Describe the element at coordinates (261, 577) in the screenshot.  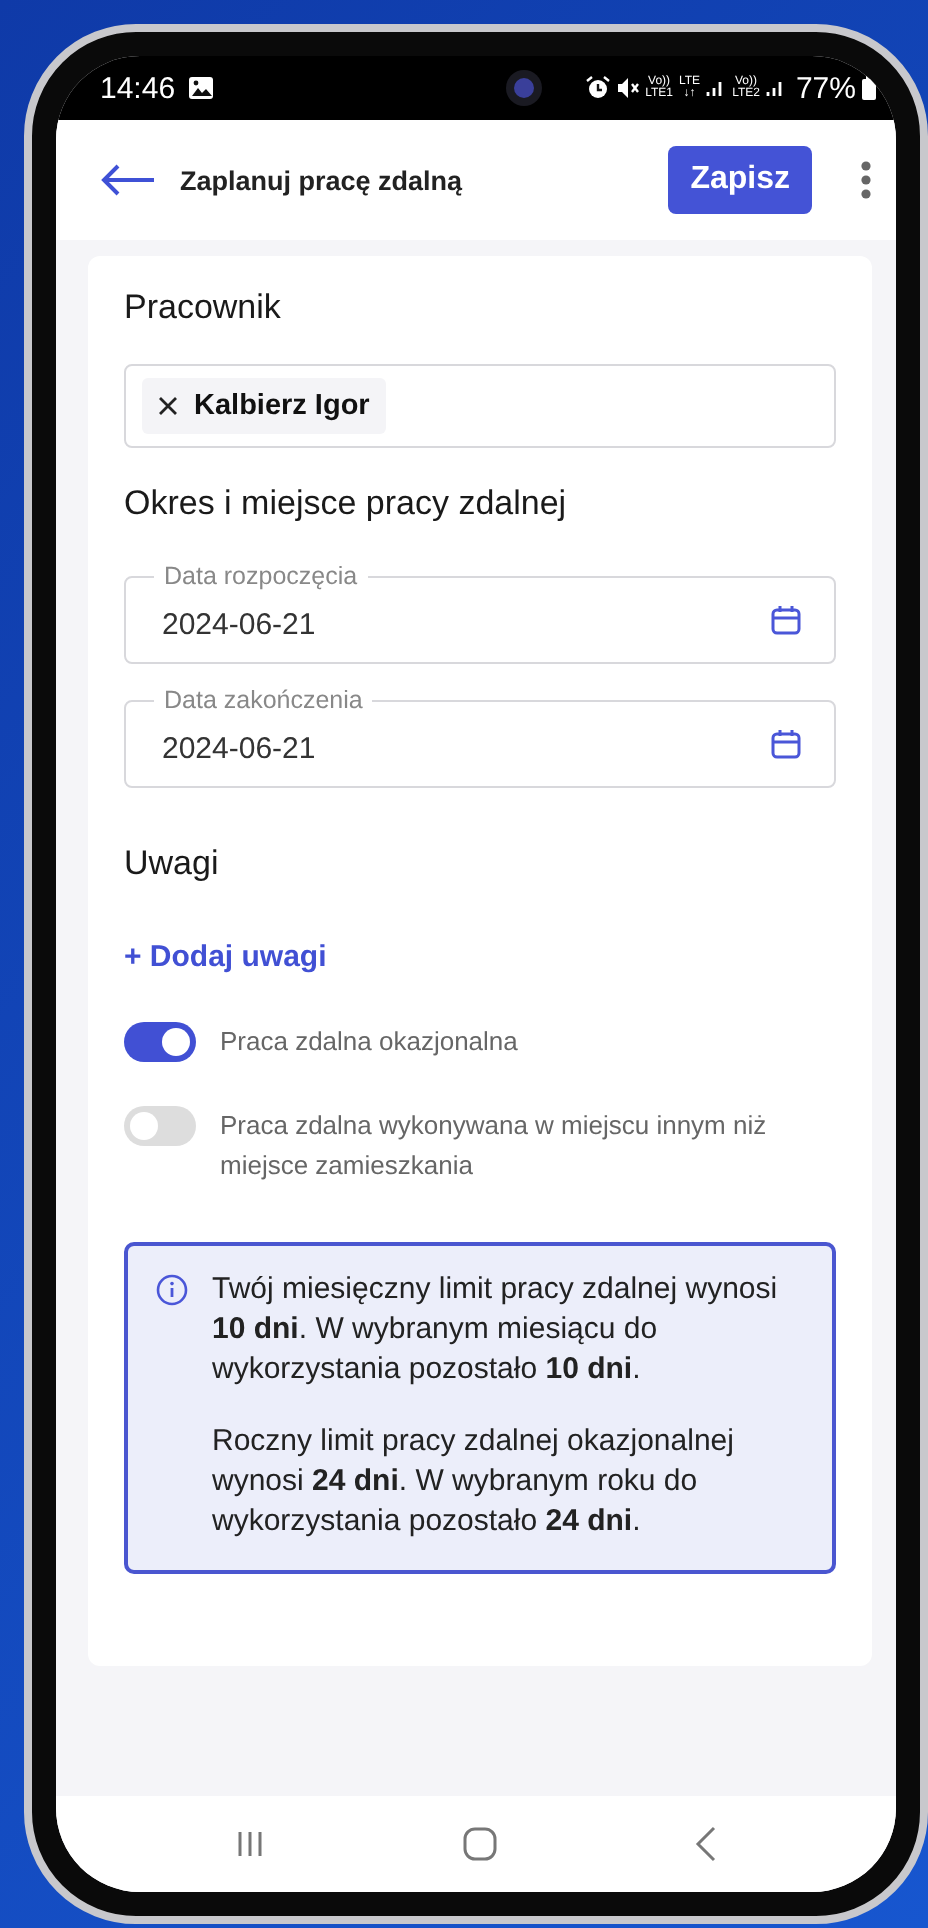
I see `field-label: Data rozpoczęcia` at that location.